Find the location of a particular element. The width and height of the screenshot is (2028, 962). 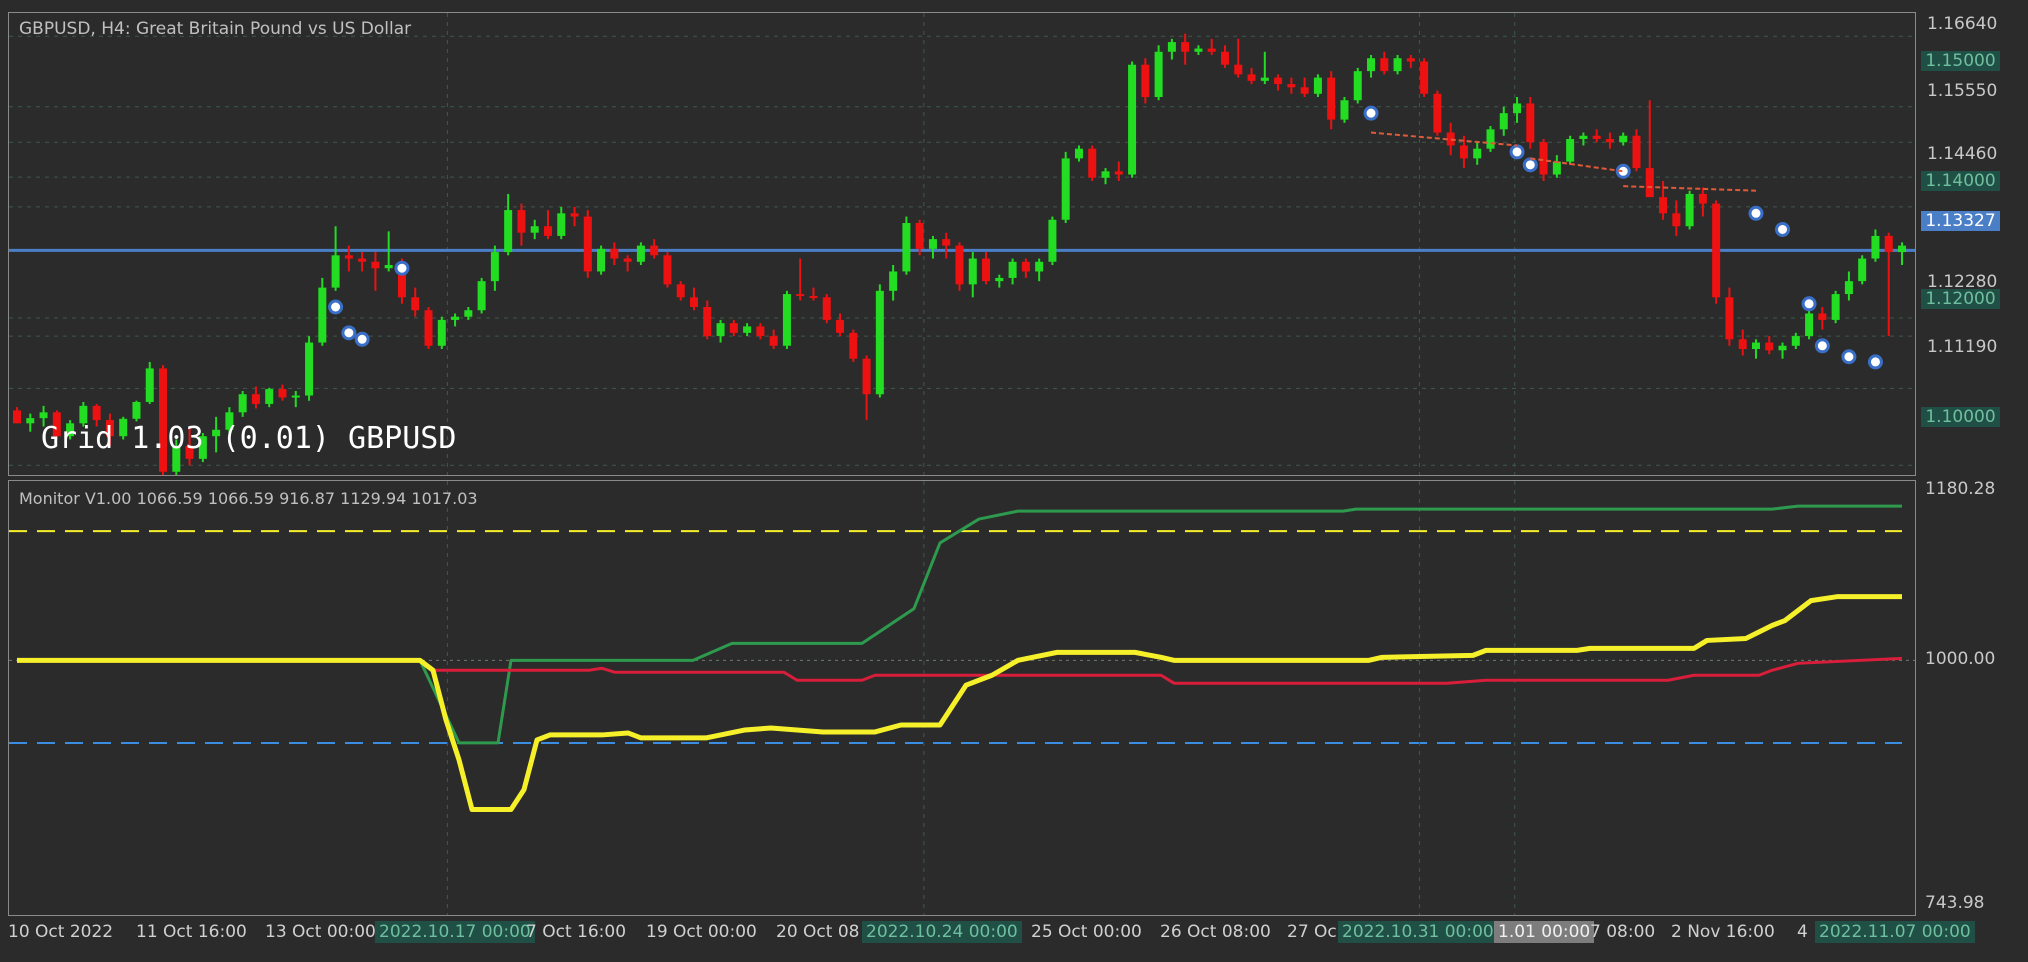

crosshair-time-box: 1.01 00:00 is located at coordinates (1544, 932).